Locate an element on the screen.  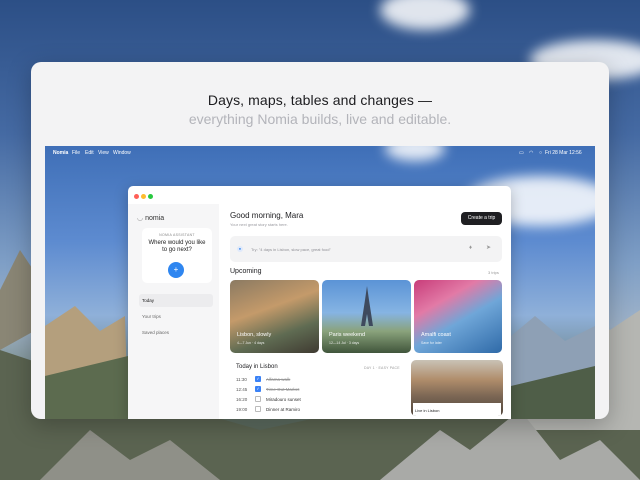
trip-meta: Save for later is located at coordinates (431, 343).